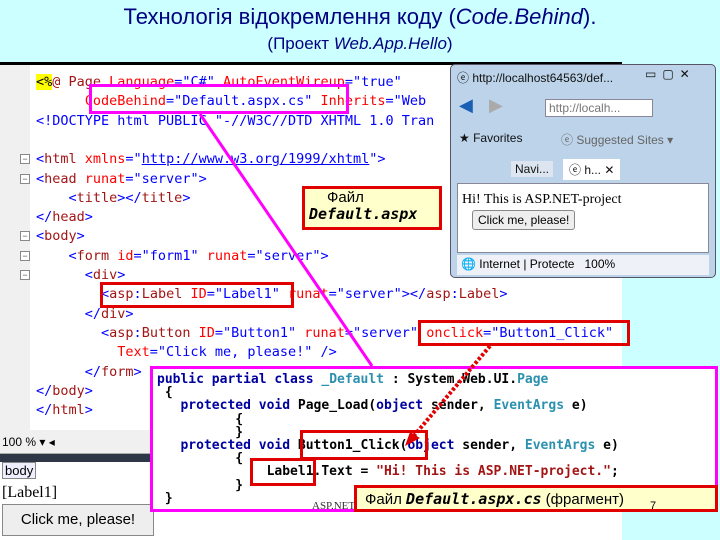 The height and width of the screenshot is (540, 720). What do you see at coordinates (286, 240) in the screenshot?
I see `codebehind-arrow` at bounding box center [286, 240].